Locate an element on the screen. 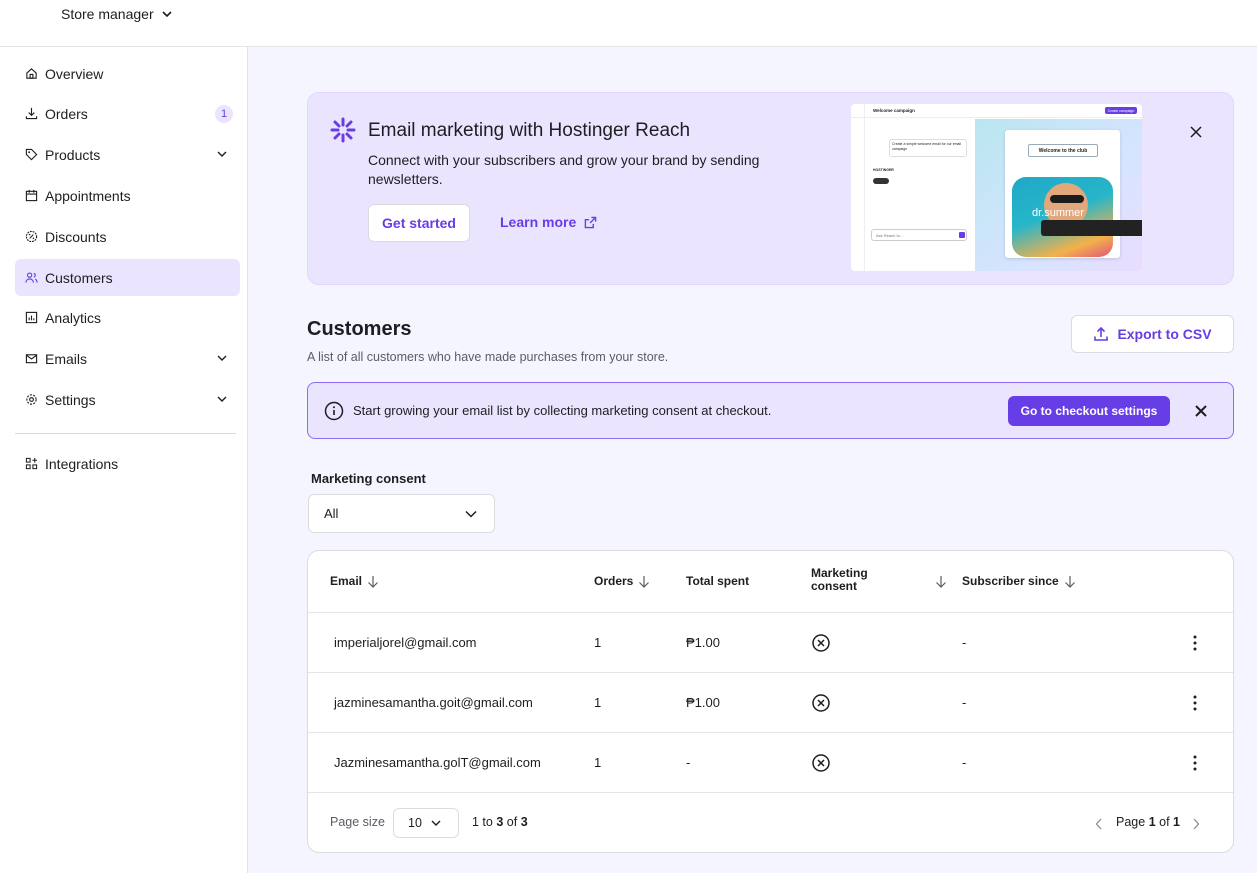 The height and width of the screenshot is (873, 1257). header-label: Email is located at coordinates (346, 581).